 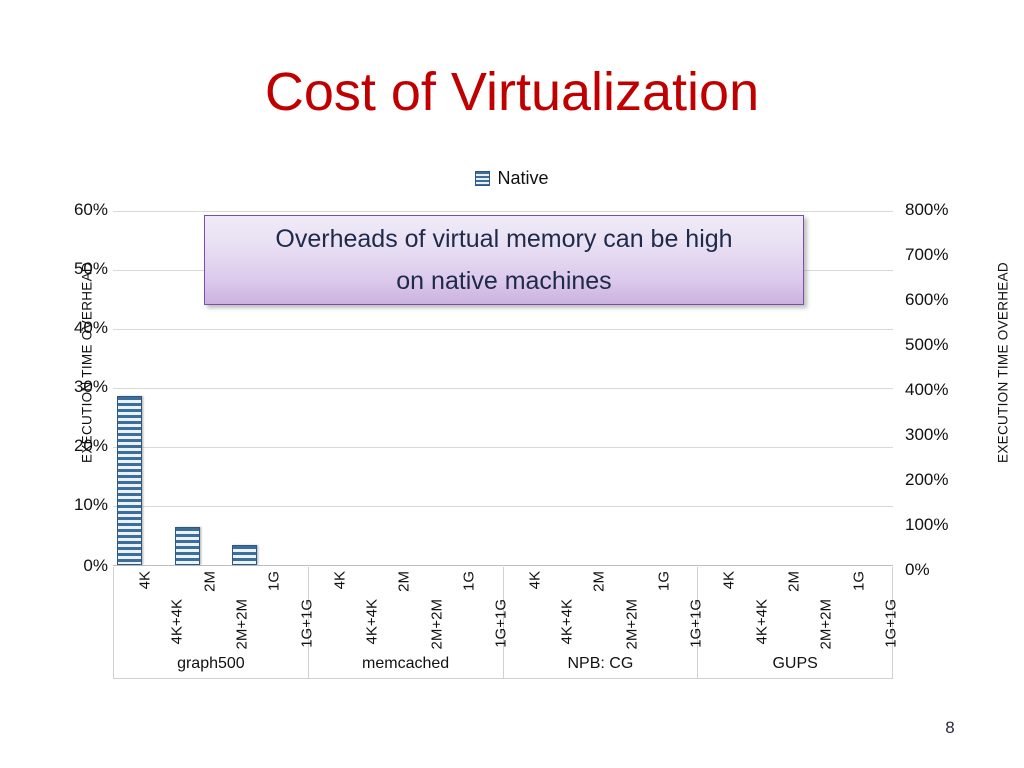 I want to click on y-axis-right-tick: 500%, so click(x=927, y=344).